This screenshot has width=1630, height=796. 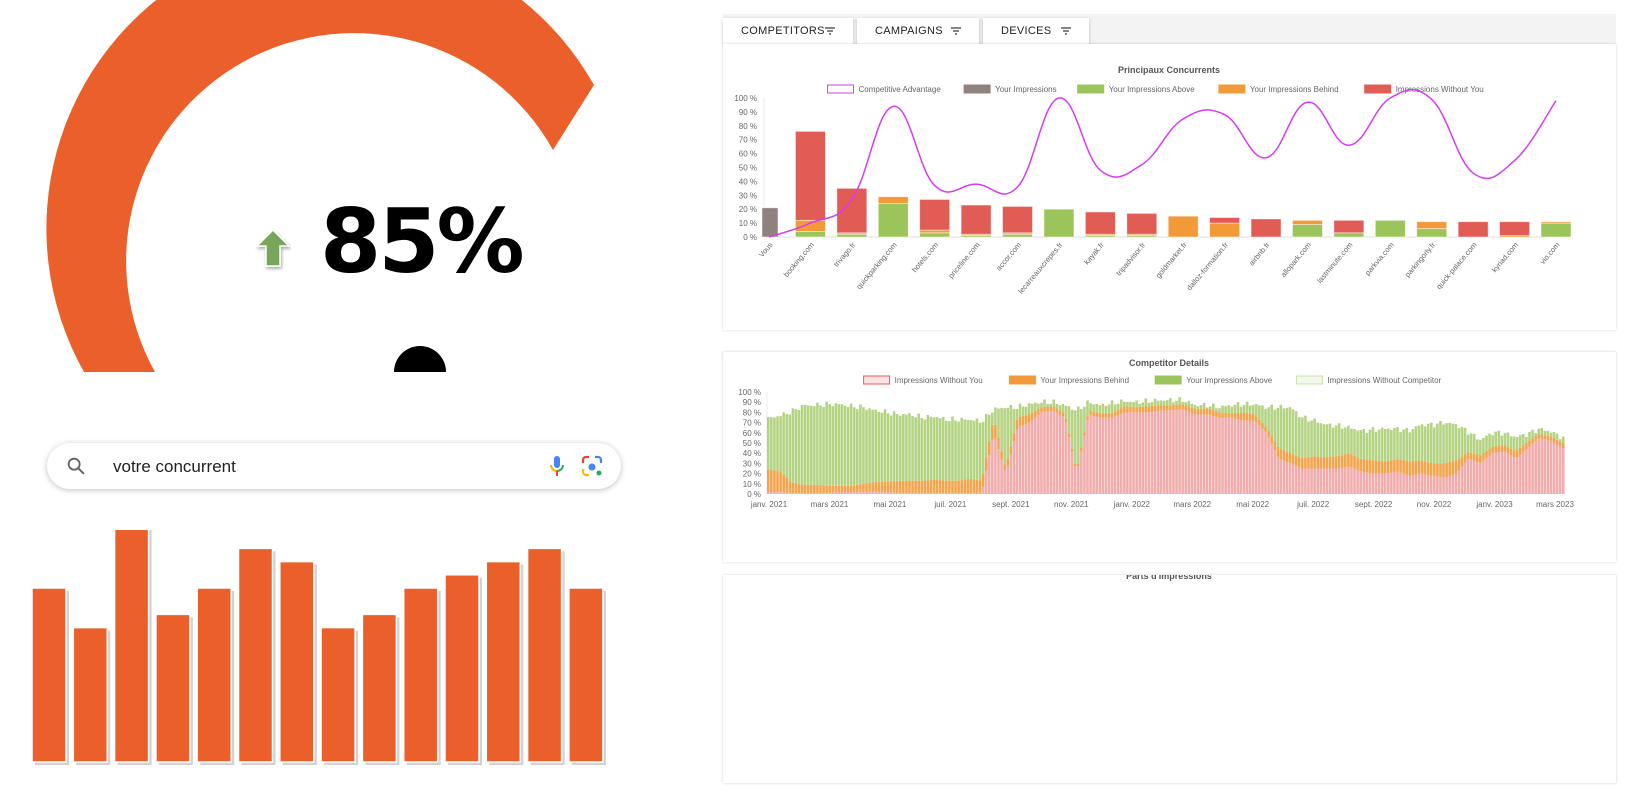 What do you see at coordinates (918, 31) in the screenshot?
I see `filter-campaigns-button: CAMPAIGNS` at bounding box center [918, 31].